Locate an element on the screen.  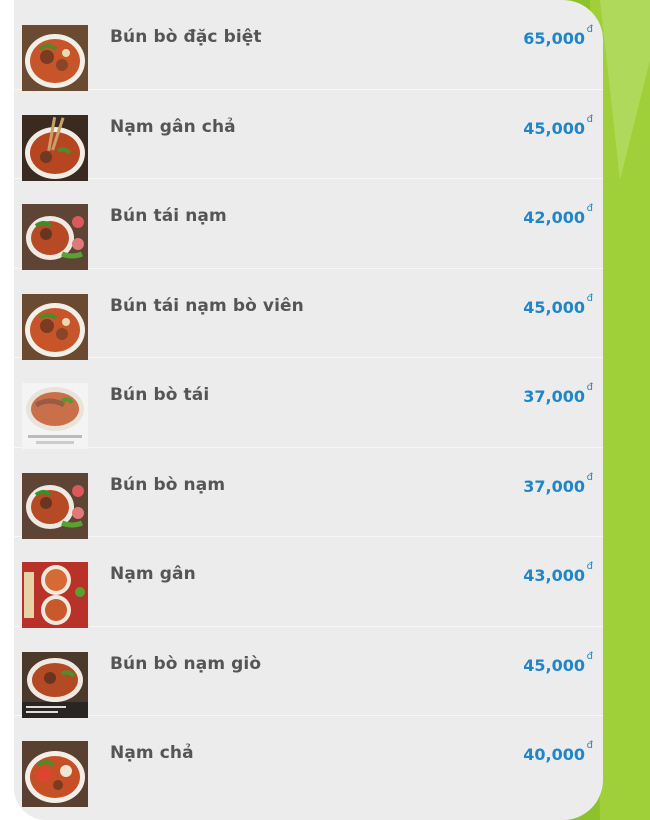
item-price: 43,000 is located at coordinates (554, 575).